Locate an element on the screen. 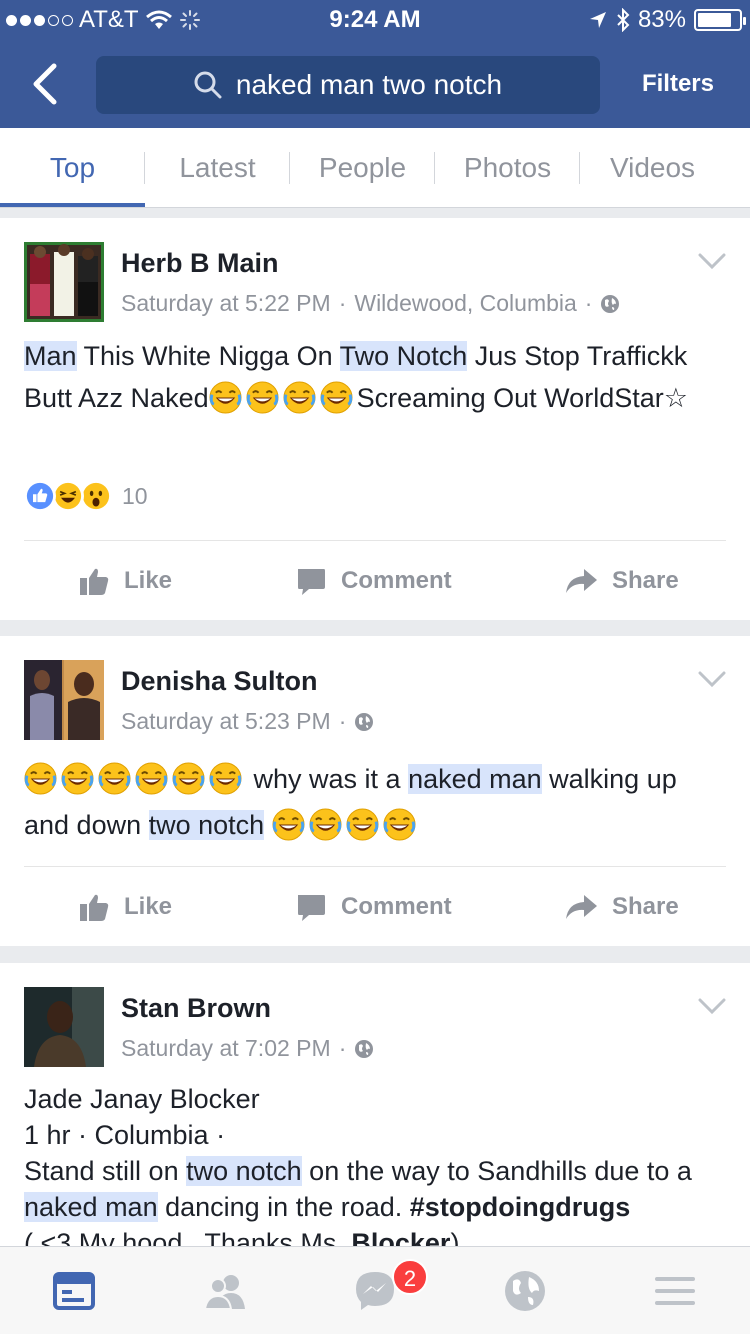 The height and width of the screenshot is (1334, 750). text-segment: on the way to Sandhills due to a is located at coordinates (496, 1171).